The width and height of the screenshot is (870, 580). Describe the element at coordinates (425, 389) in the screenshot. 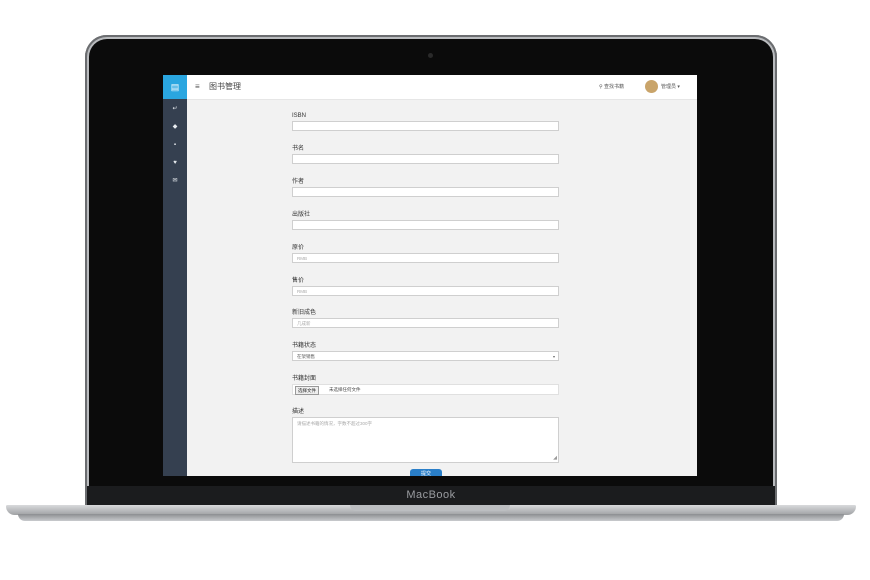

I see `cover-file-input: 选择文件 未选择任何文件` at that location.